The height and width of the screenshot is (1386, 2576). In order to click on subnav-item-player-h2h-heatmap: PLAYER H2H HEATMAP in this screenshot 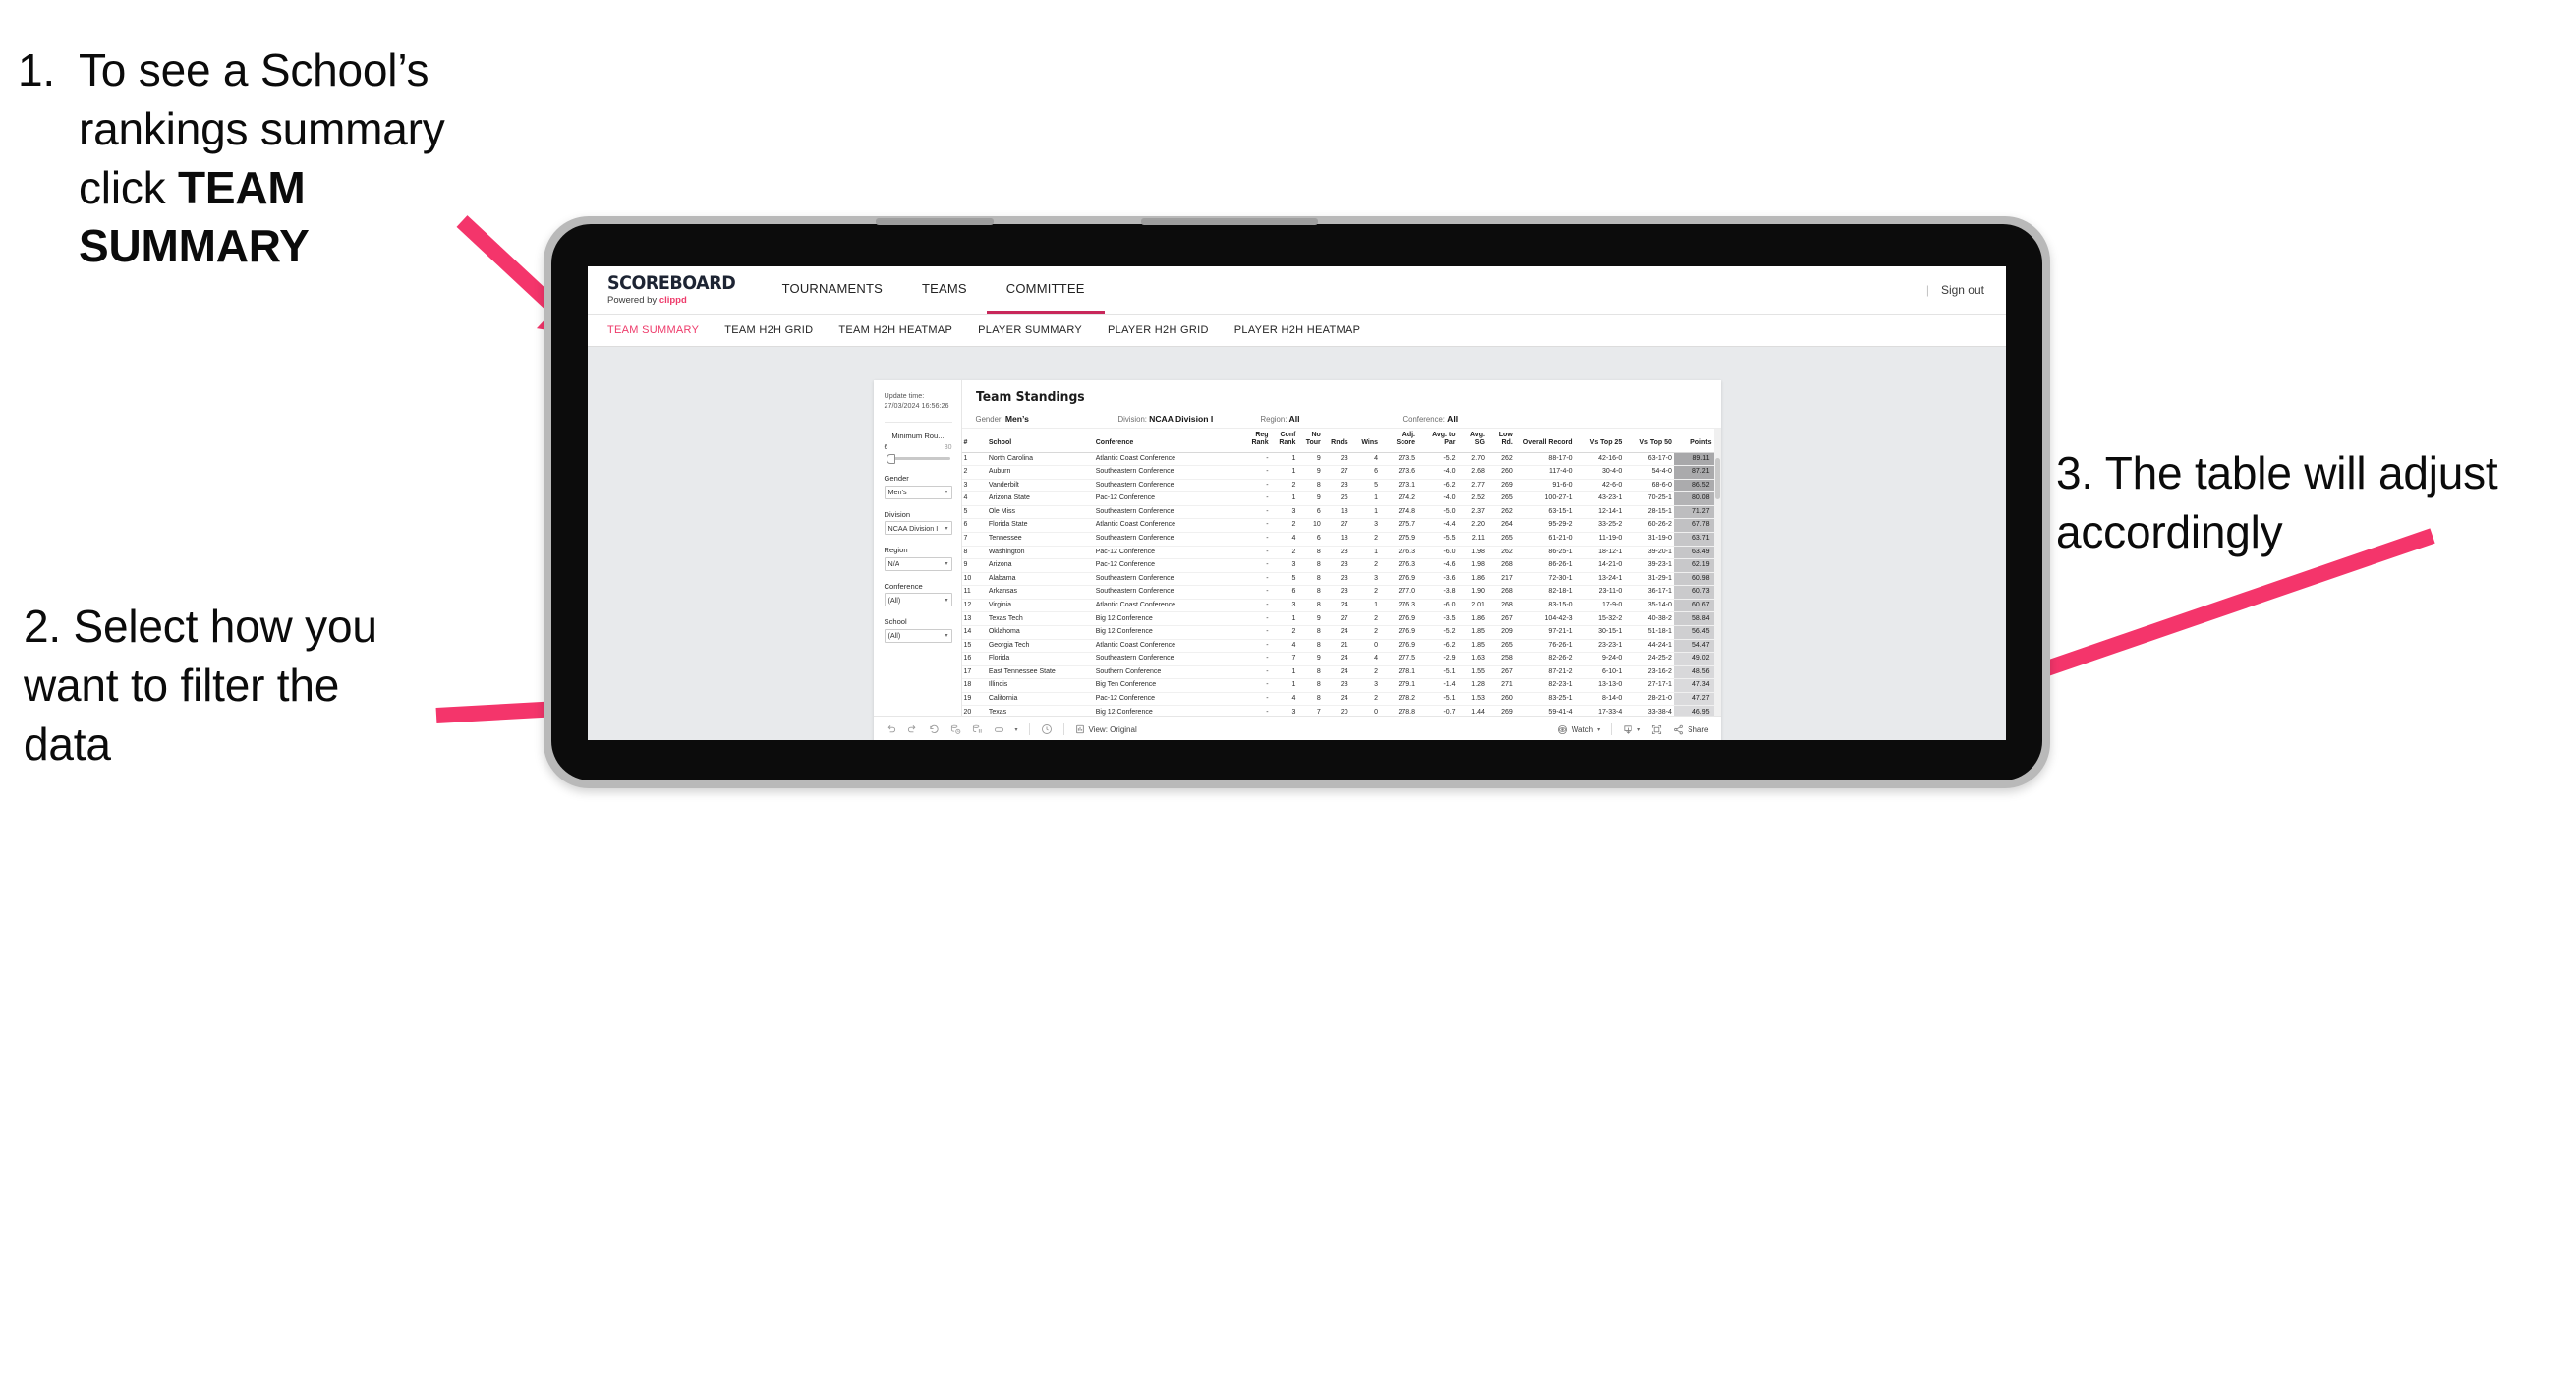, I will do `click(1297, 330)`.